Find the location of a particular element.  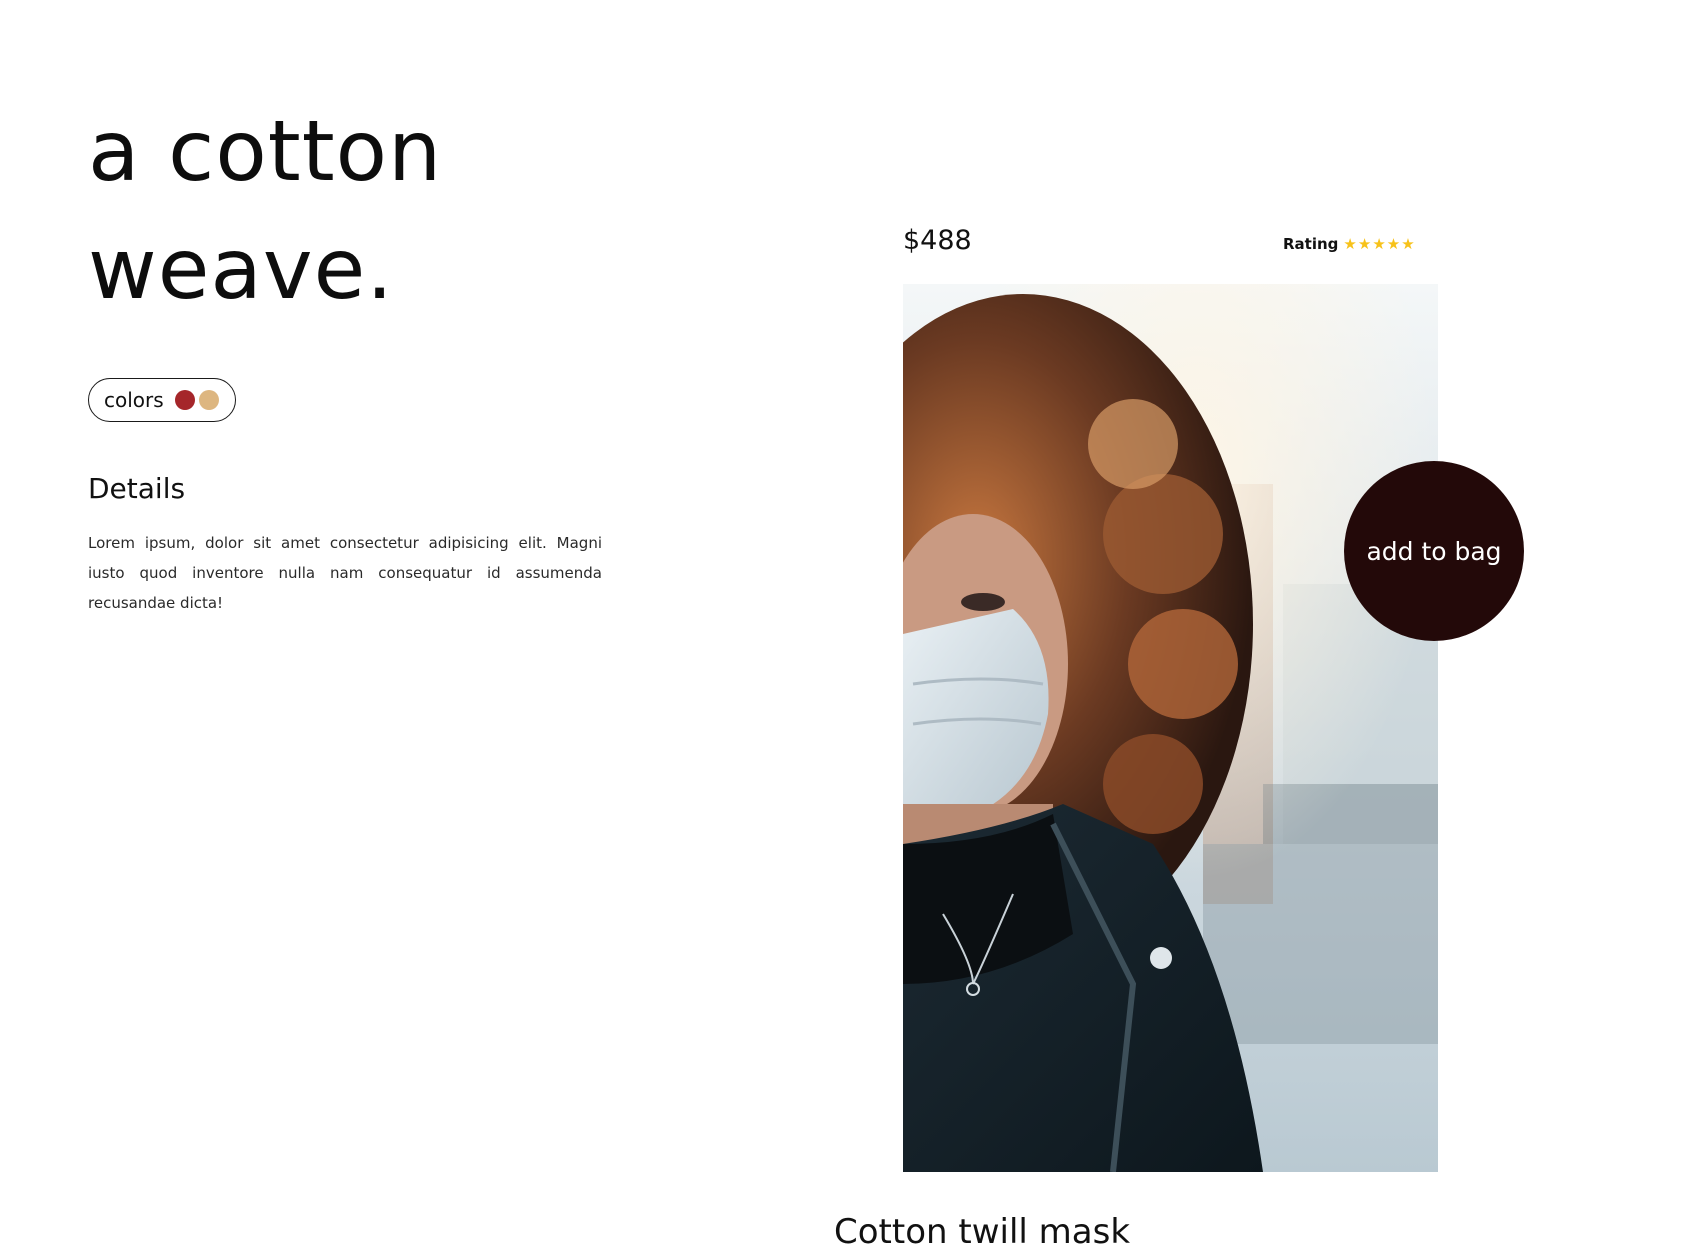

rating-stars: ★★★★★ is located at coordinates (1378, 243).